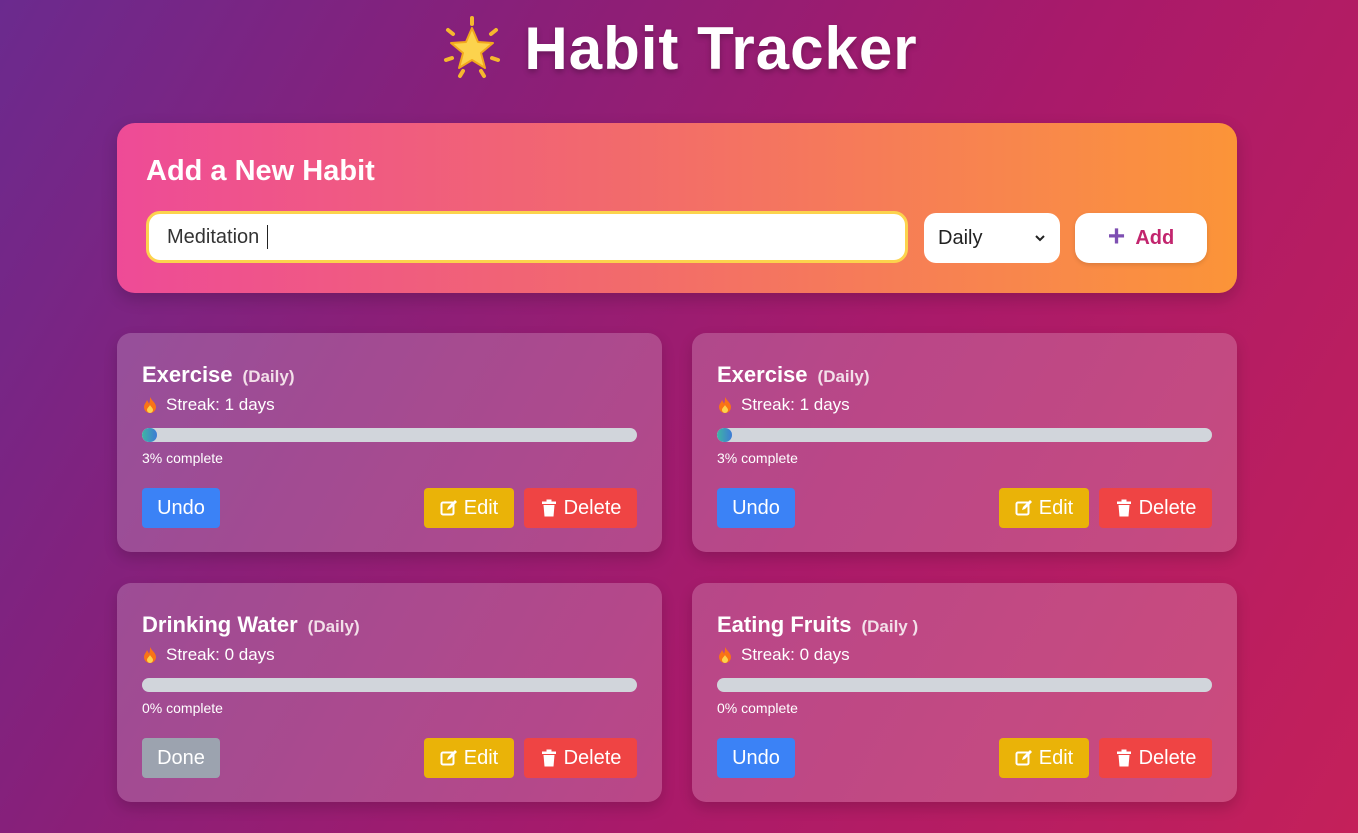 This screenshot has height=833, width=1358. What do you see at coordinates (1116, 236) in the screenshot?
I see `plus-icon: +` at bounding box center [1116, 236].